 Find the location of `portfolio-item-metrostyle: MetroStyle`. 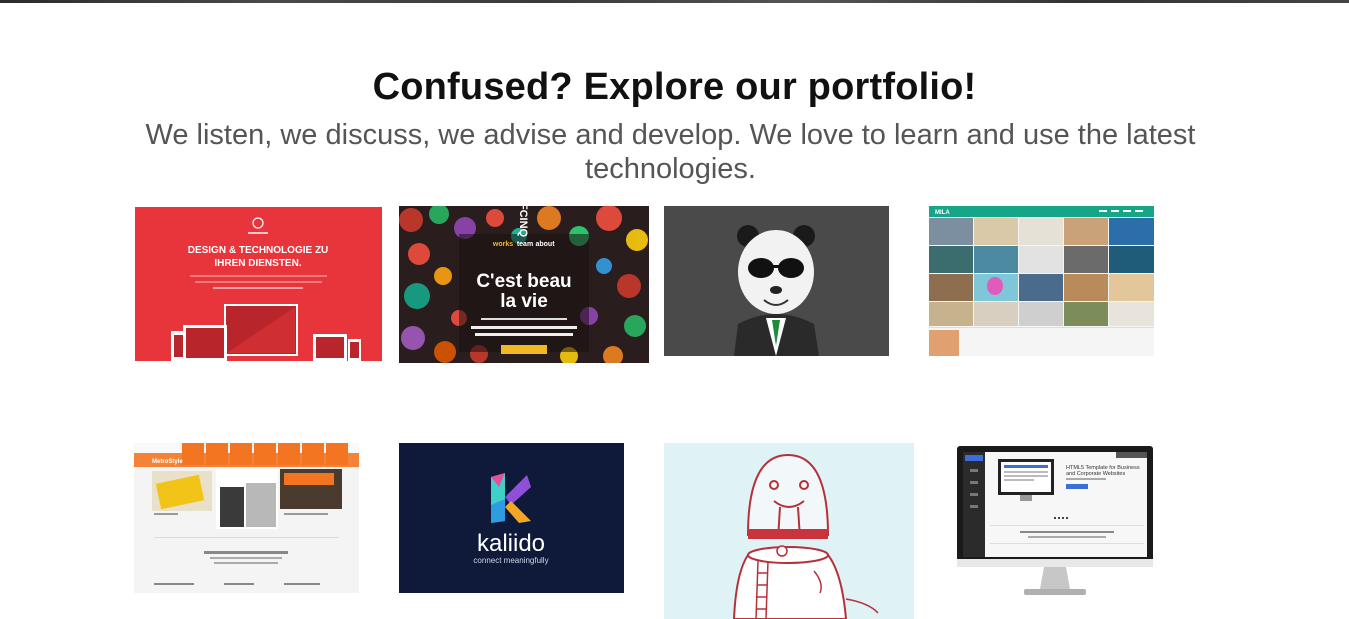

portfolio-item-metrostyle: MetroStyle is located at coordinates (246, 518).